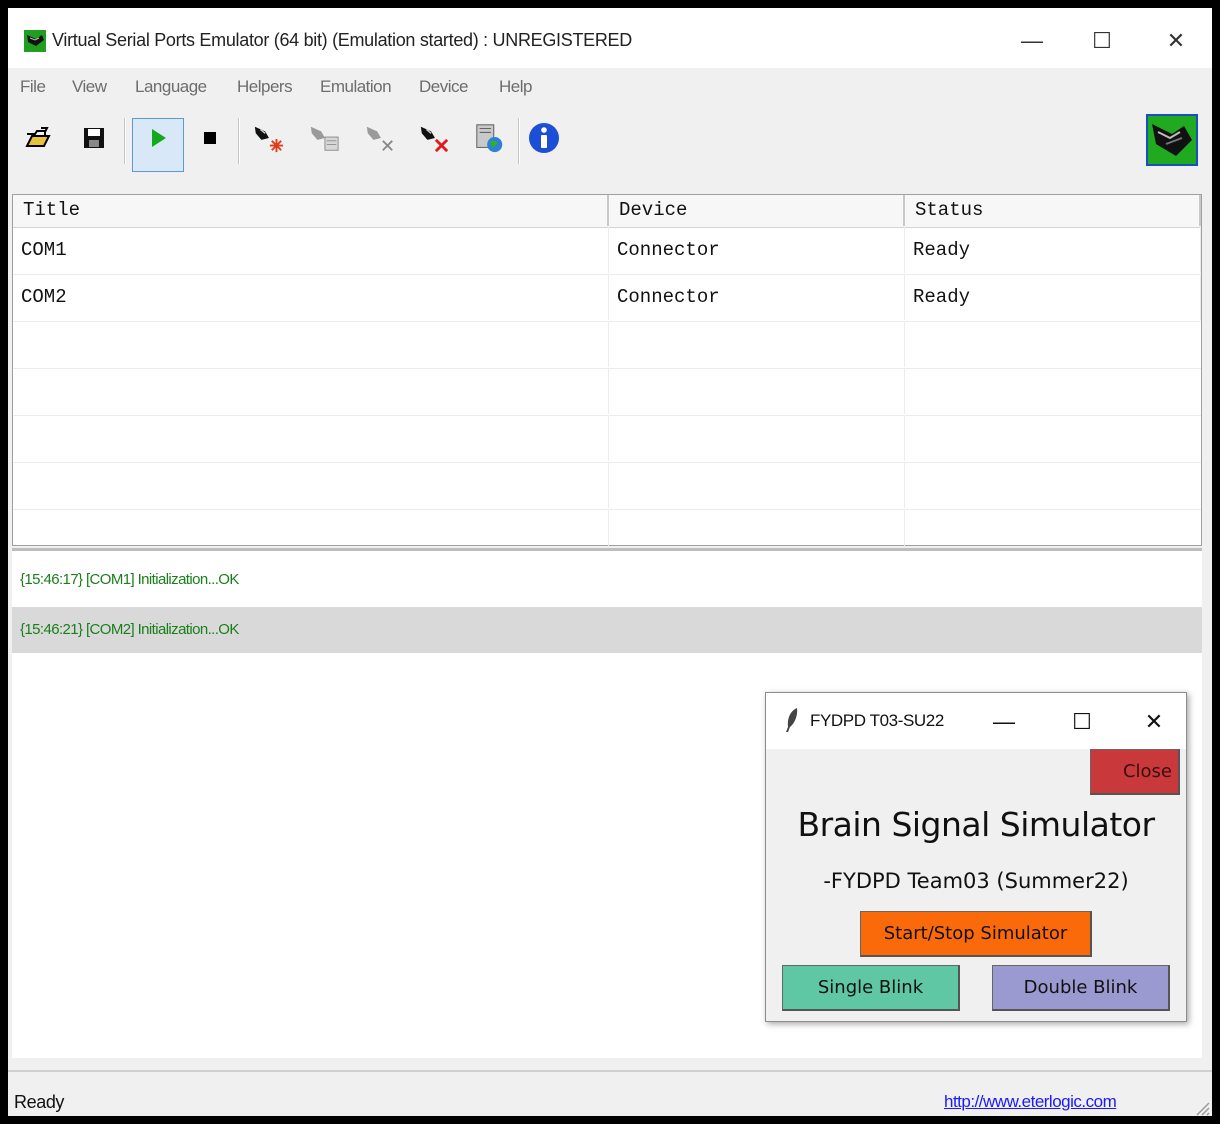  I want to click on close-button: Close, so click(1135, 772).